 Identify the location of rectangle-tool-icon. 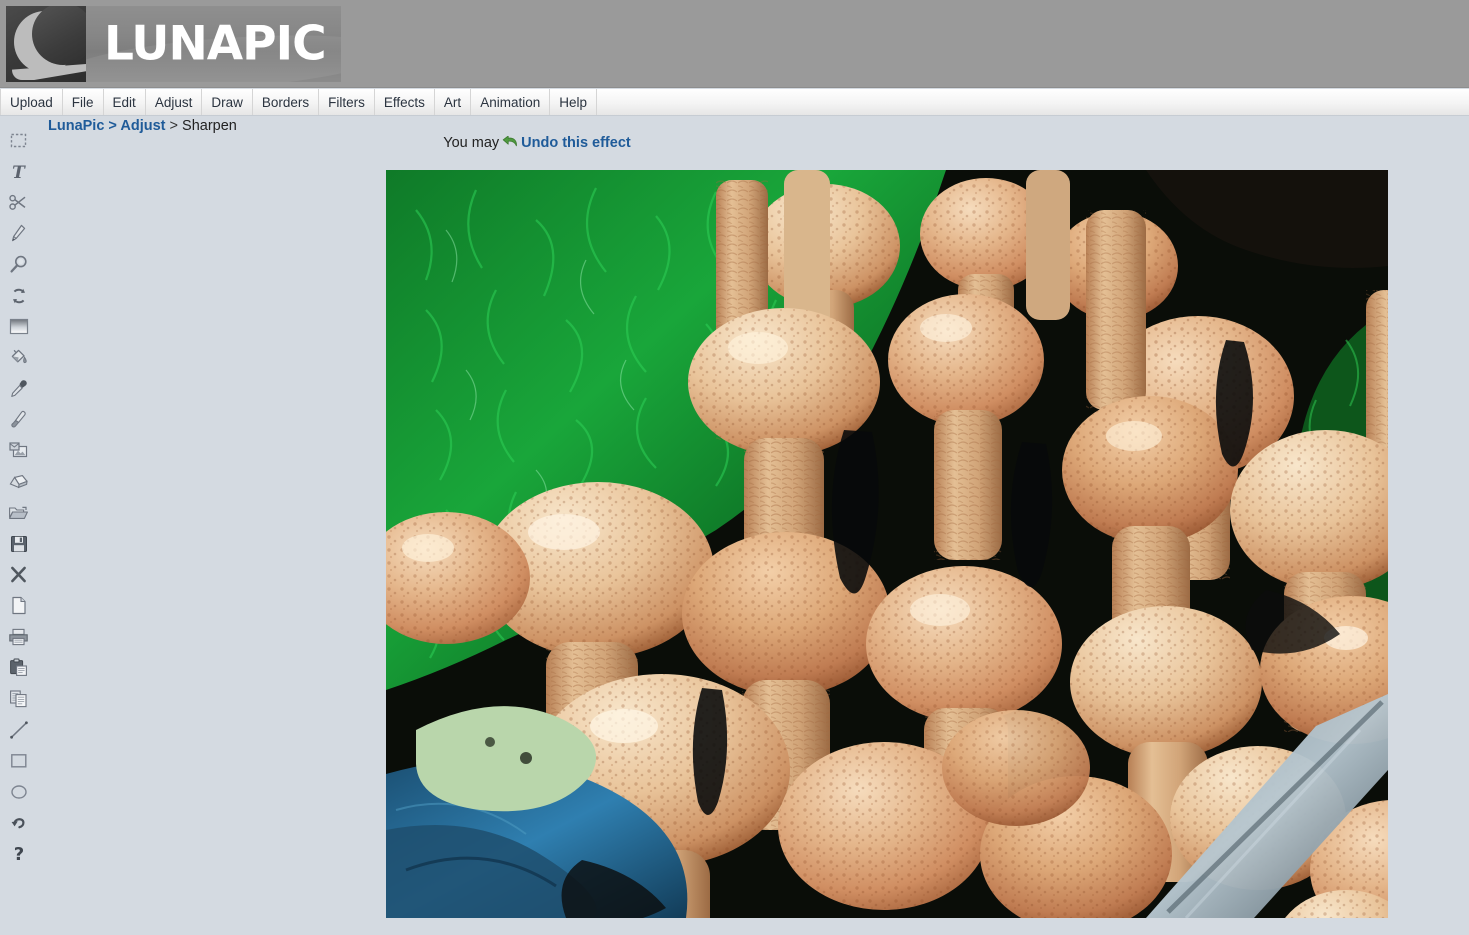
(19, 760).